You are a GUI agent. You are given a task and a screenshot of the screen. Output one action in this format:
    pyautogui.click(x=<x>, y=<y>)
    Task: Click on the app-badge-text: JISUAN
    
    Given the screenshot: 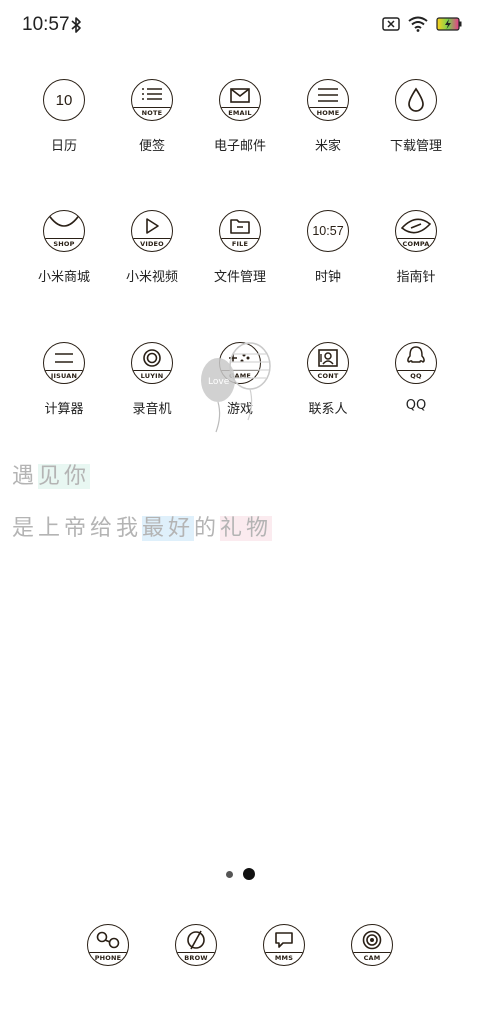 What is the action you would take?
    pyautogui.click(x=64, y=376)
    